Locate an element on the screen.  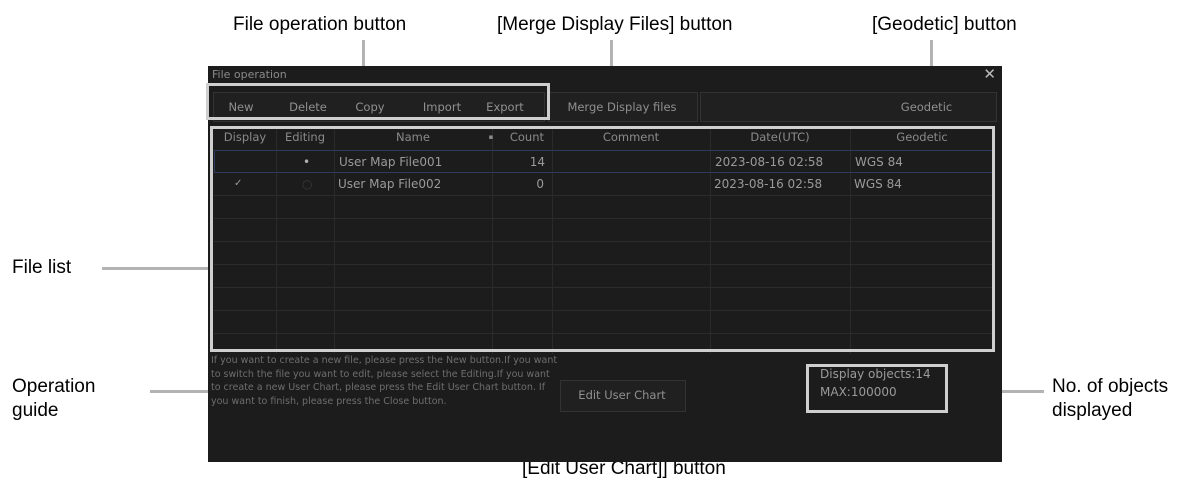
highlight-objects is located at coordinates (877, 388).